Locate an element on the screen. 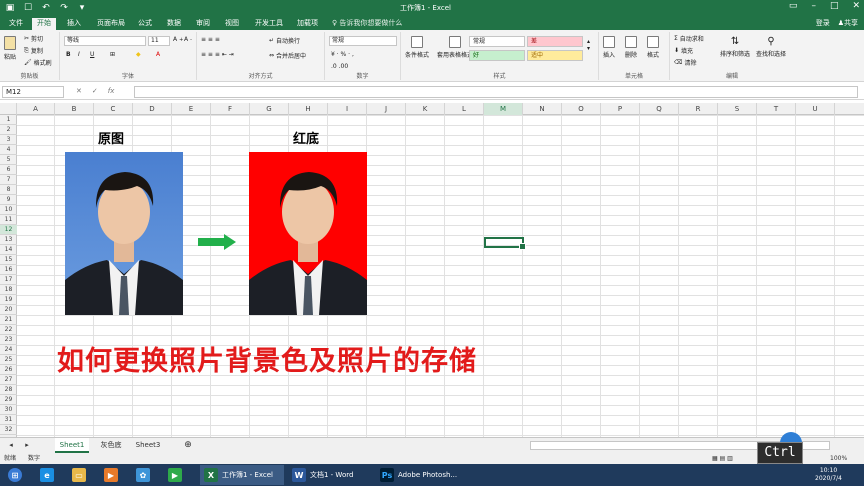  font-name-combo: 等线 is located at coordinates (105, 41).